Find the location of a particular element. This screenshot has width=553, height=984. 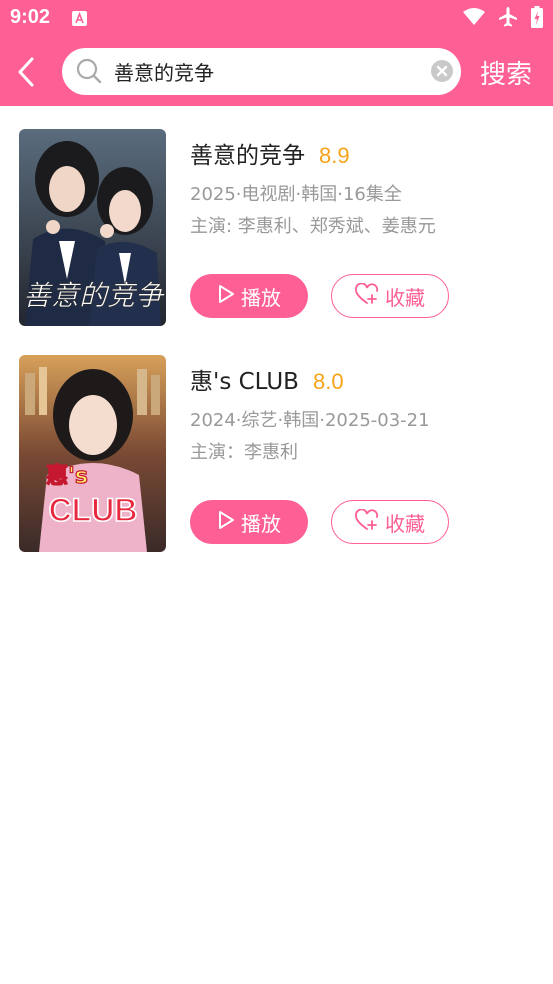

title-row: 惠's CLUB 8.0 is located at coordinates (267, 379).